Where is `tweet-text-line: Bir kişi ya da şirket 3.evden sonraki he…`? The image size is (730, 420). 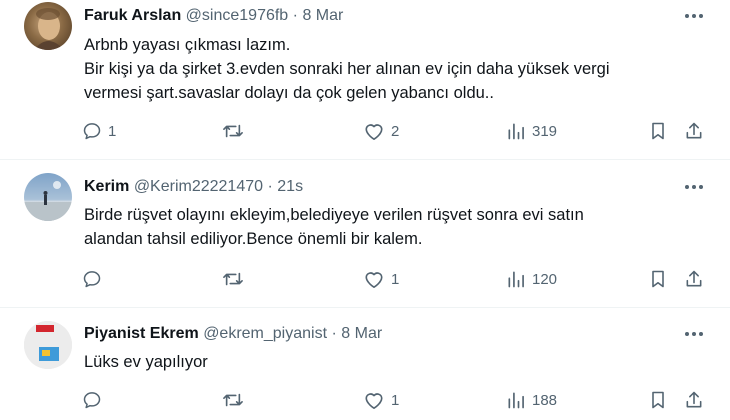
tweet-text-line: Bir kişi ya da şirket 3.evden sonraki he… is located at coordinates (347, 69).